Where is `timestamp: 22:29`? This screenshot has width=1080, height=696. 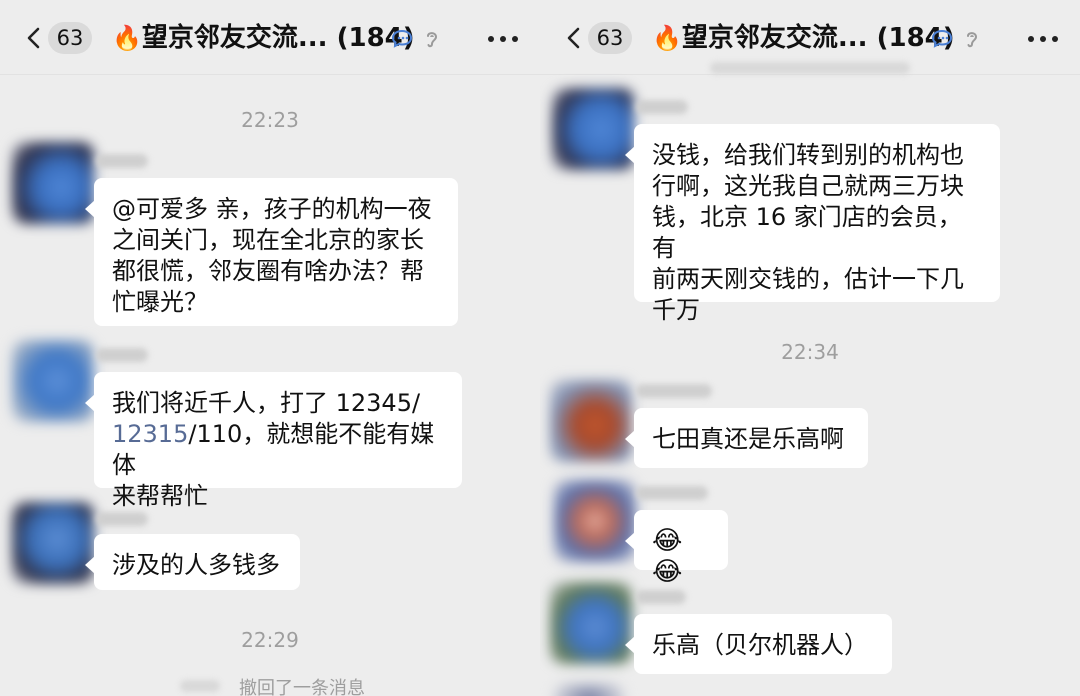
timestamp: 22:29 is located at coordinates (270, 640).